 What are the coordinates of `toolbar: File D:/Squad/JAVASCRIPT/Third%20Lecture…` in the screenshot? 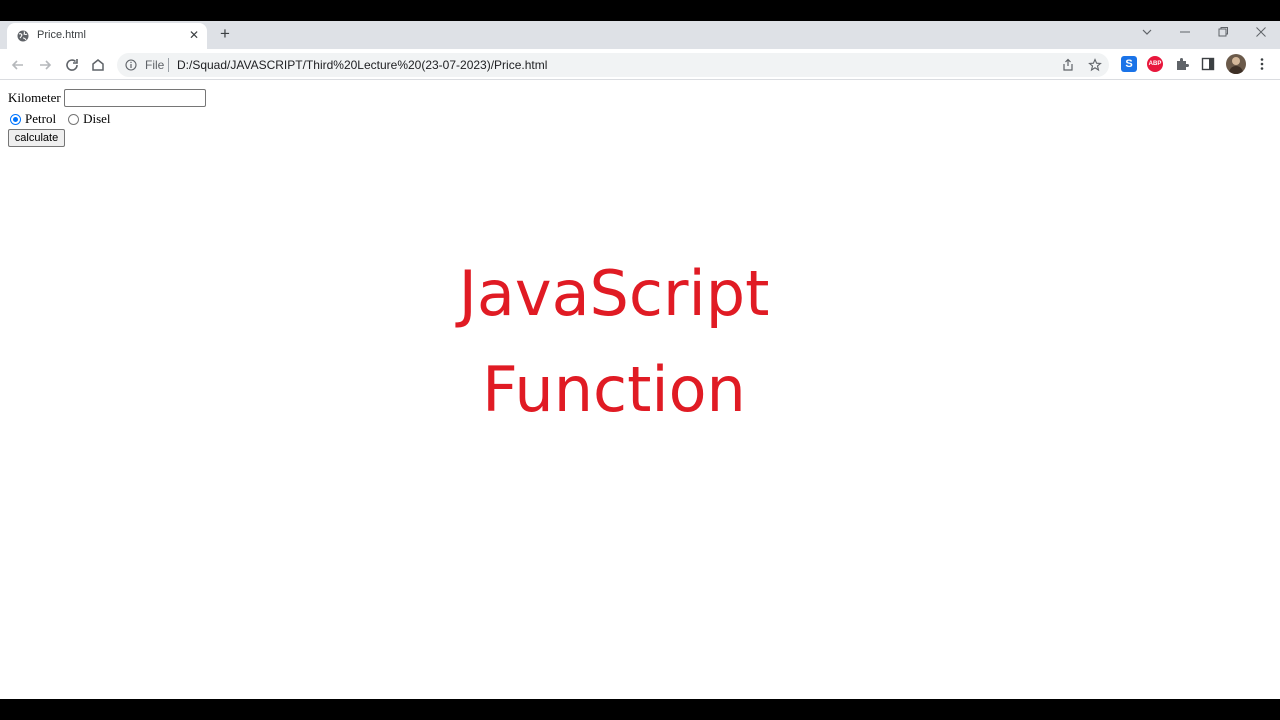 It's located at (640, 64).